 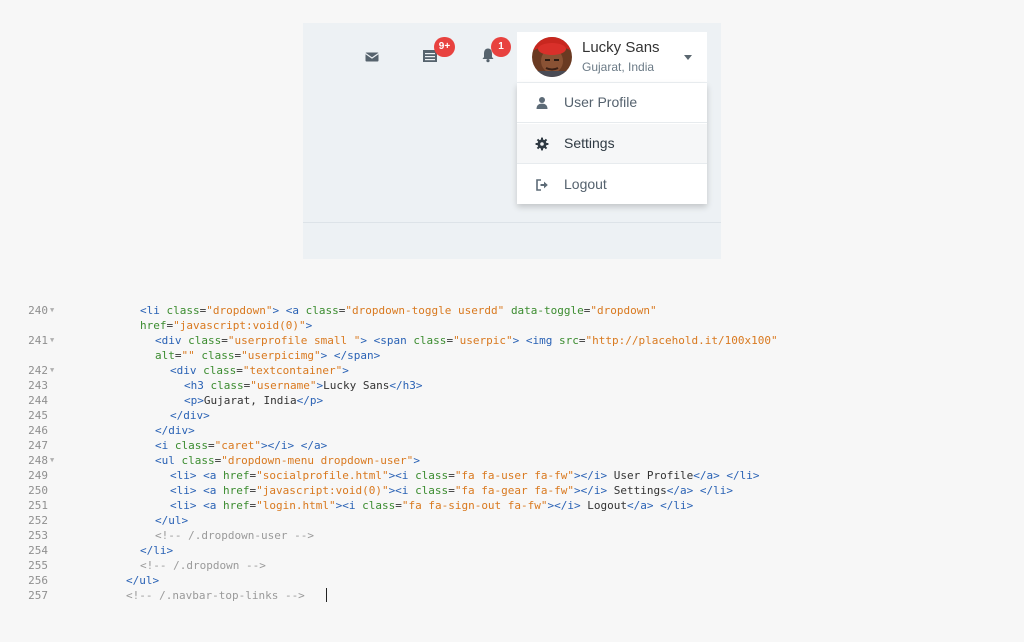 I want to click on code-token: <!-- /.navbar-top-links -->, so click(x=215, y=595).